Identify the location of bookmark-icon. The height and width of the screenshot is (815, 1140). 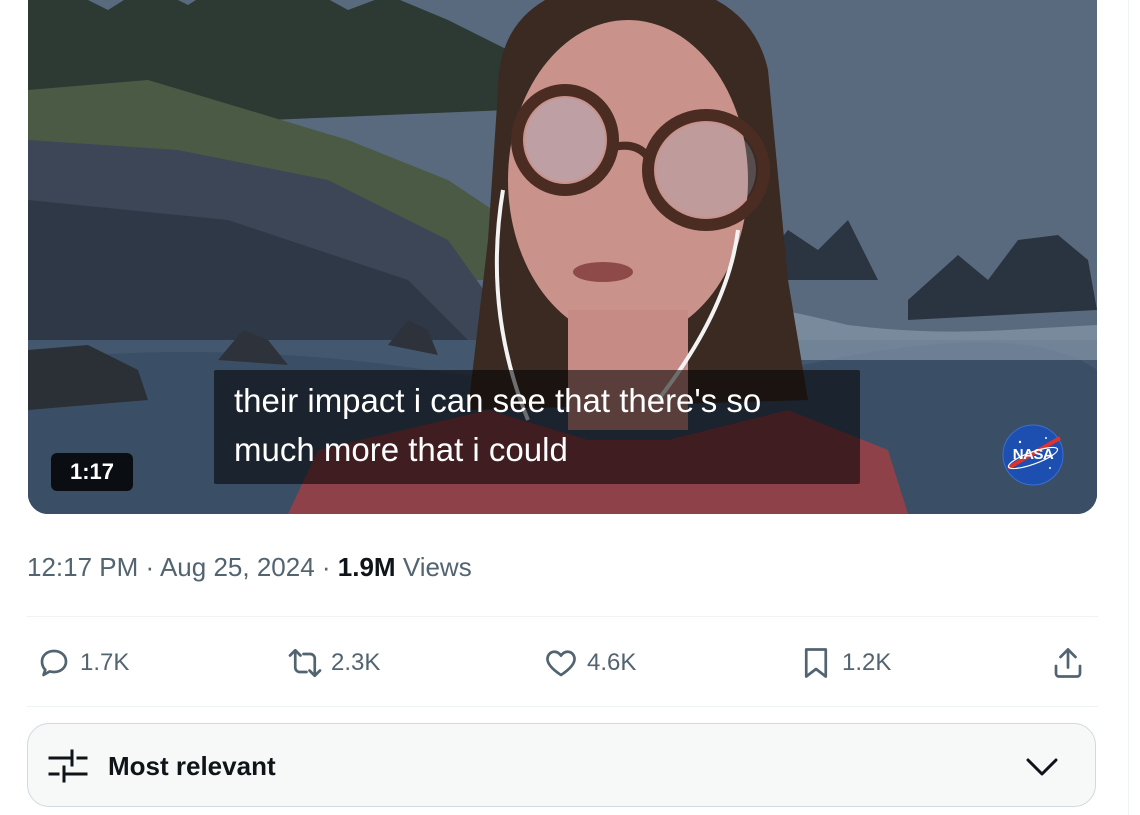
(816, 663).